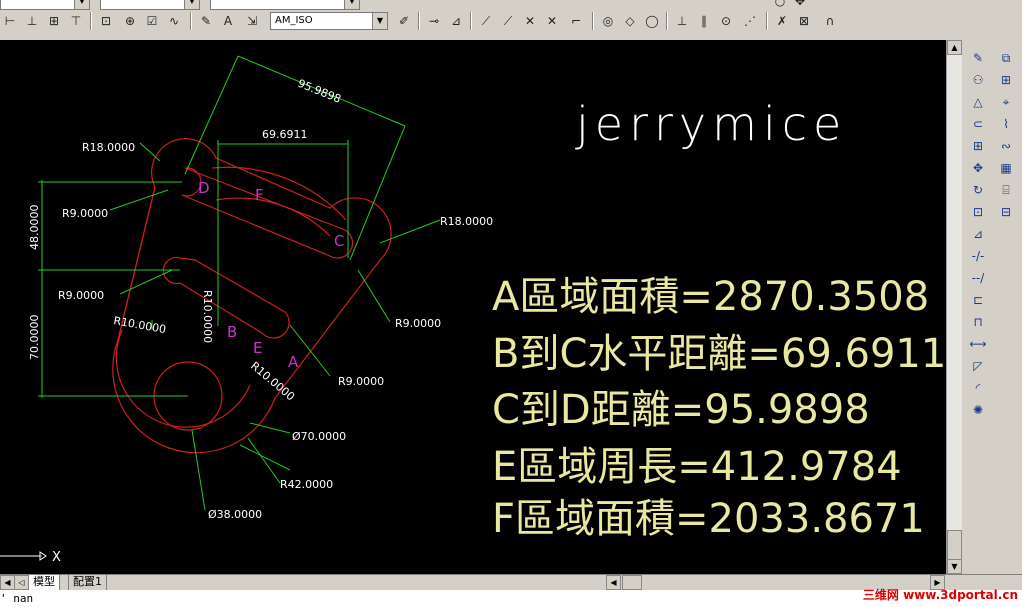  Describe the element at coordinates (319, 91) in the screenshot. I see `dim-95: 95.9898` at that location.